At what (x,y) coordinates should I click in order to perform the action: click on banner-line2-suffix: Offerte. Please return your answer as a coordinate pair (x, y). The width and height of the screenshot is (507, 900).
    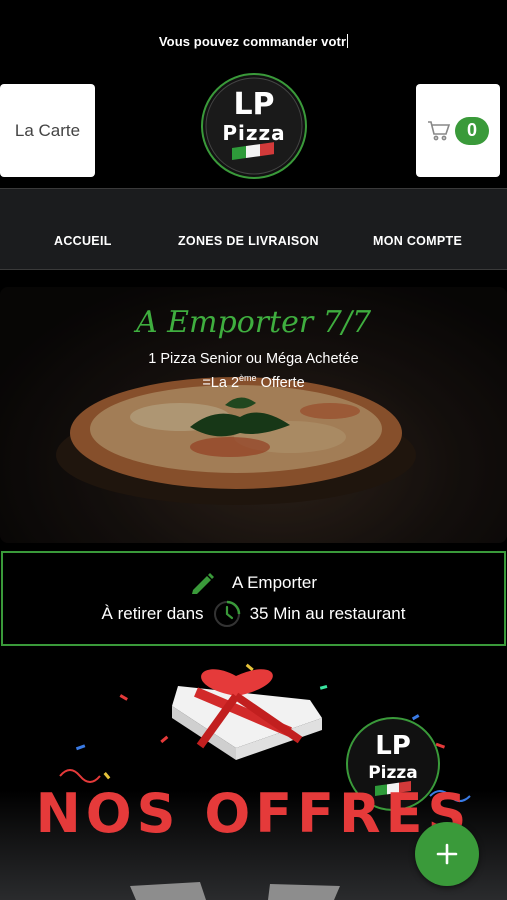
    Looking at the image, I should click on (280, 382).